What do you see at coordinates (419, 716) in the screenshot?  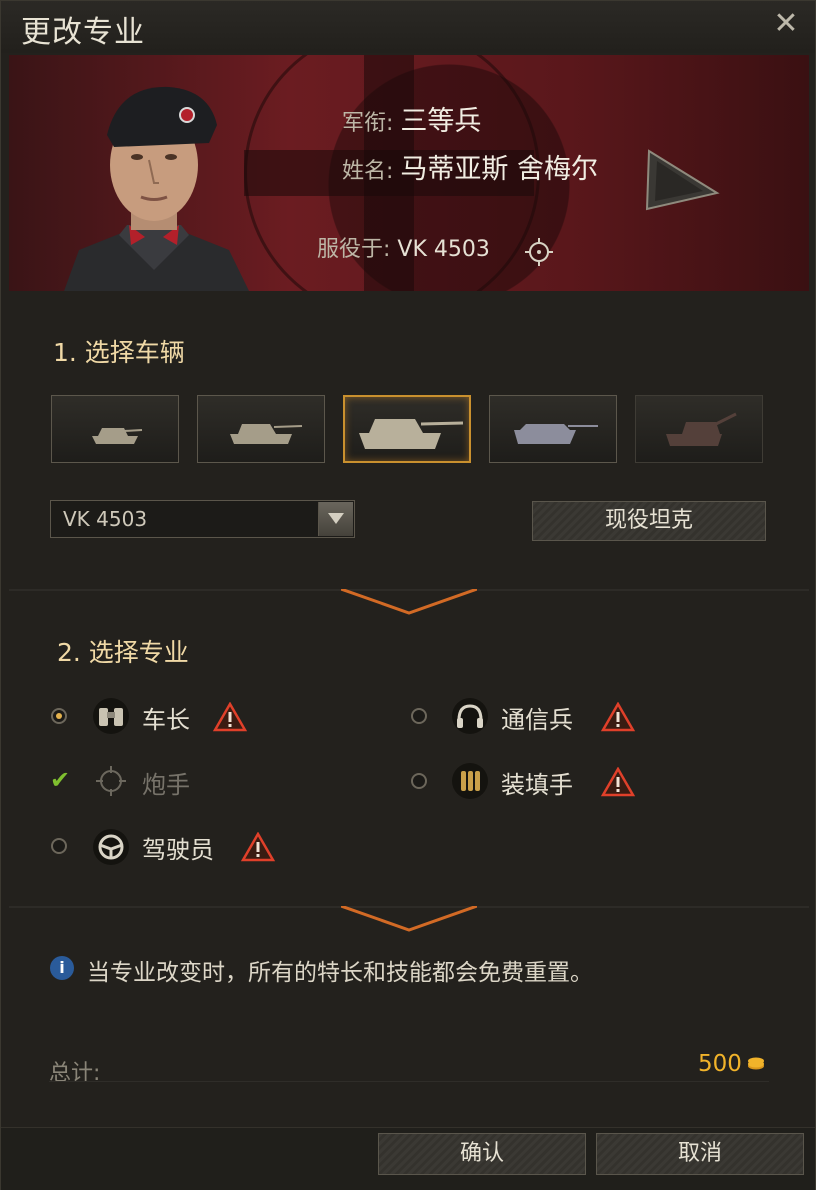 I see `radio-radio-operator` at bounding box center [419, 716].